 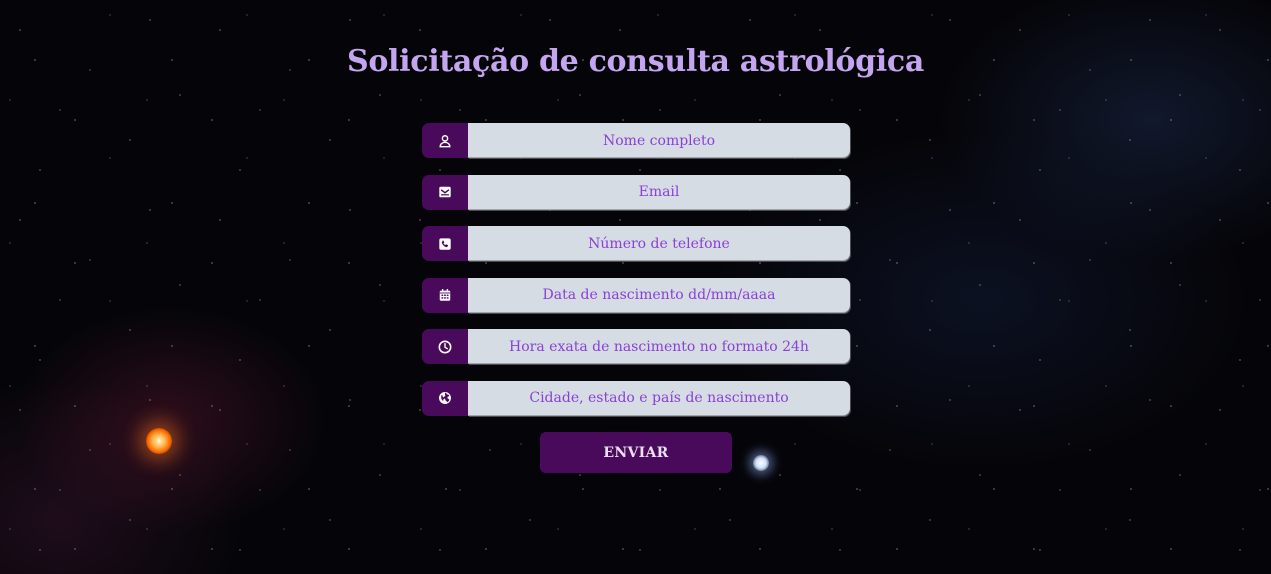 I want to click on submit-button: ENVIAR, so click(x=636, y=452).